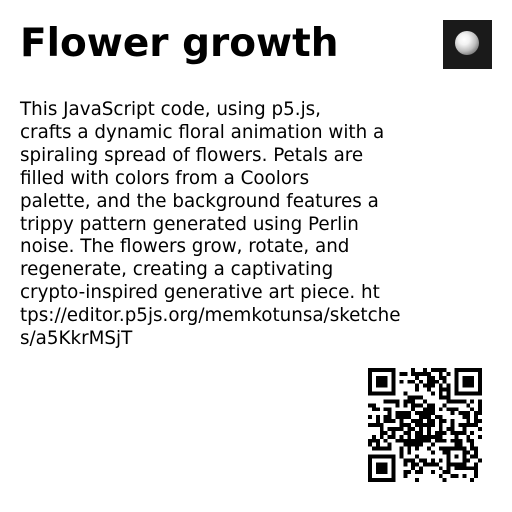 The height and width of the screenshot is (512, 512). What do you see at coordinates (179, 43) in the screenshot?
I see `page-title: Flower growth` at bounding box center [179, 43].